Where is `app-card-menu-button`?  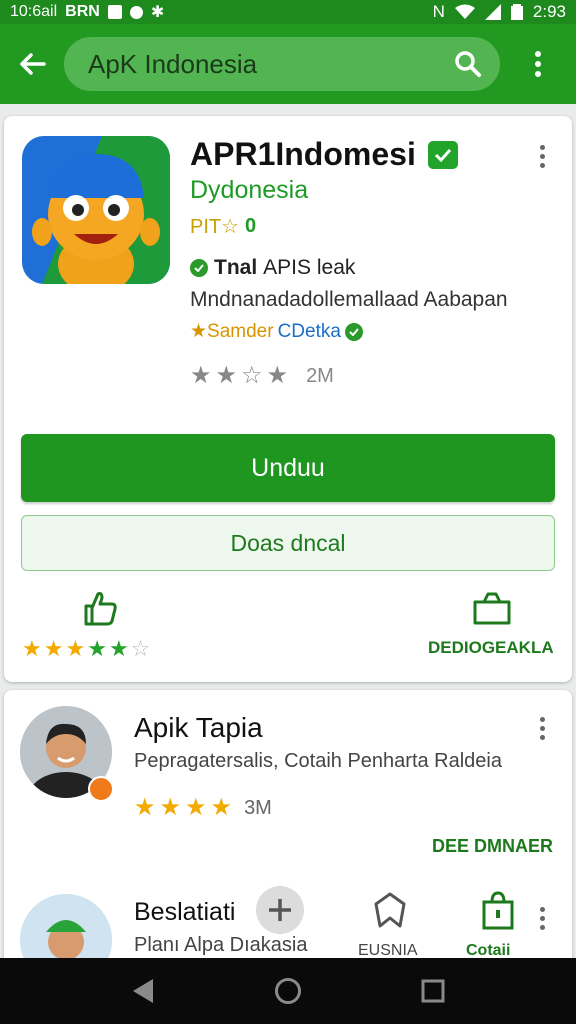 app-card-menu-button is located at coordinates (542, 156).